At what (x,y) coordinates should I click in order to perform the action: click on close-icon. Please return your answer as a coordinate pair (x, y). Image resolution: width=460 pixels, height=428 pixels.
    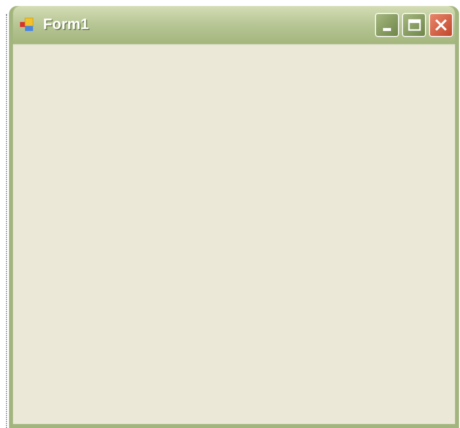
    Looking at the image, I should click on (441, 25).